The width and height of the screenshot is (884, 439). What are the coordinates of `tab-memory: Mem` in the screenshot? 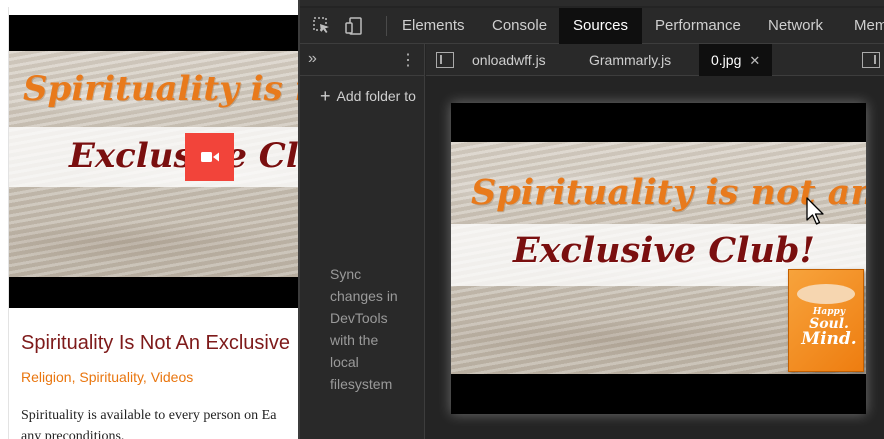 It's located at (862, 26).